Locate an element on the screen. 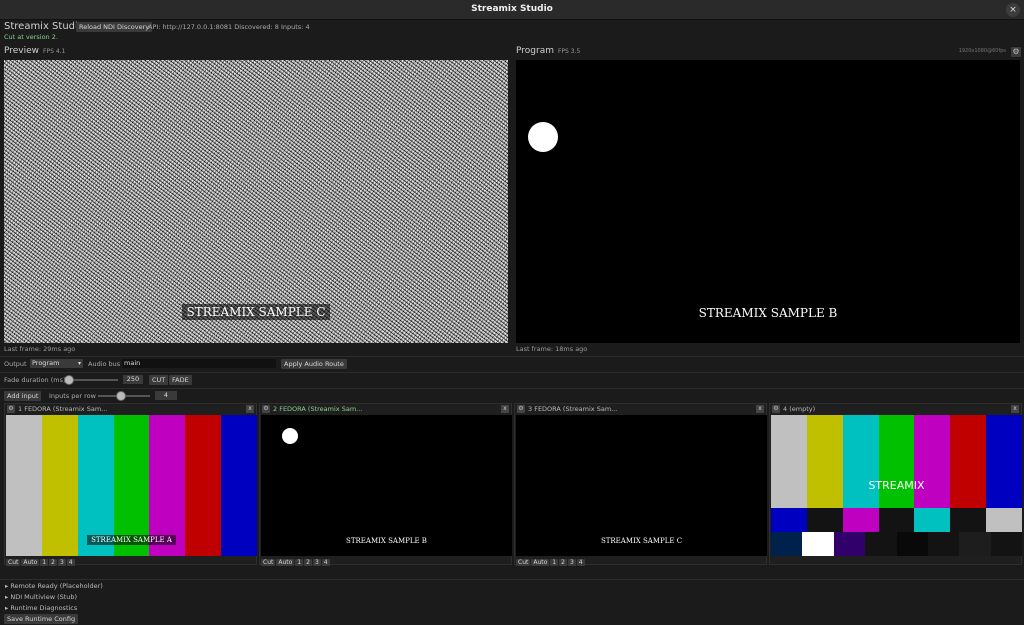 This screenshot has width=1024, height=625. tile-video: STREAMIX SAMPLE C is located at coordinates (641, 485).